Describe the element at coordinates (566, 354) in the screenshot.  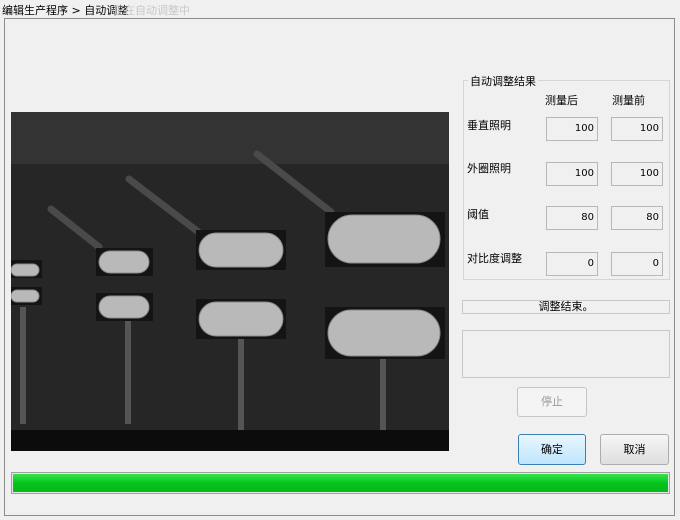
I see `message-box` at that location.